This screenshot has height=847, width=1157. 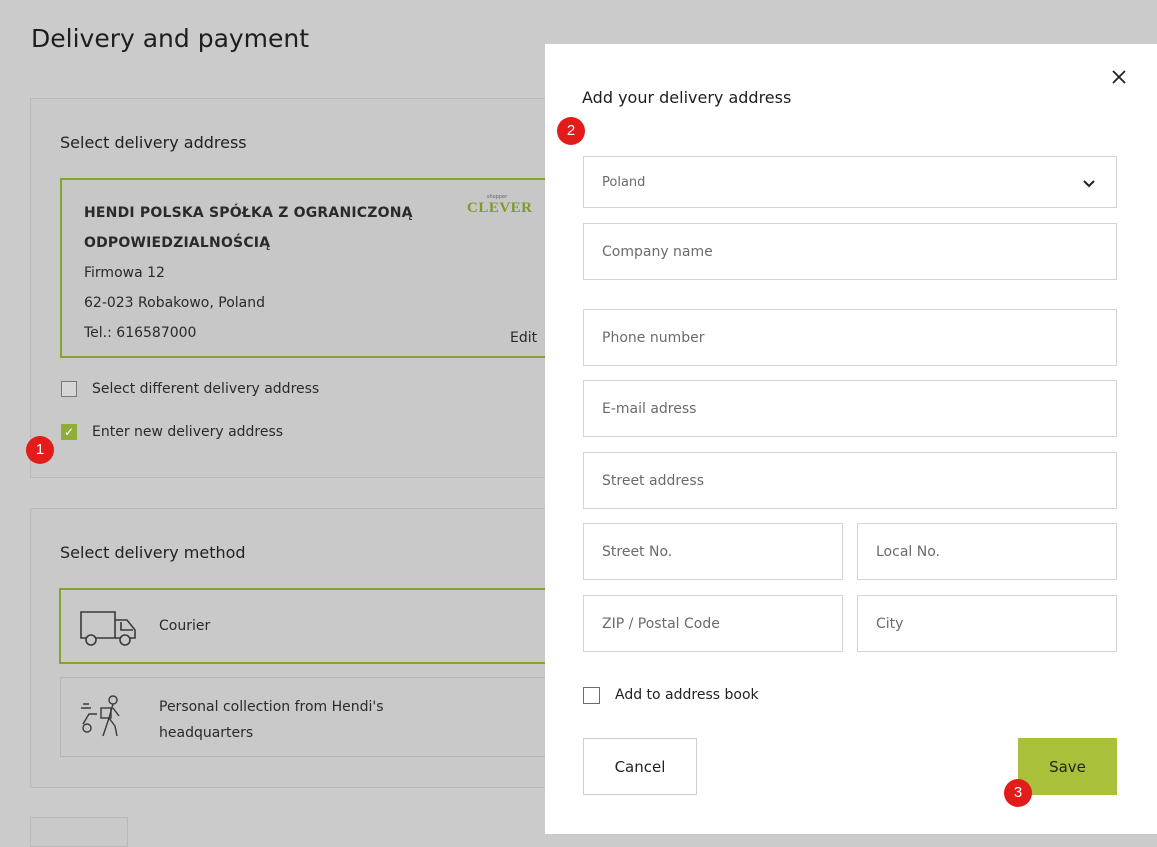 I want to click on address-book-label: Add to address book, so click(x=687, y=695).